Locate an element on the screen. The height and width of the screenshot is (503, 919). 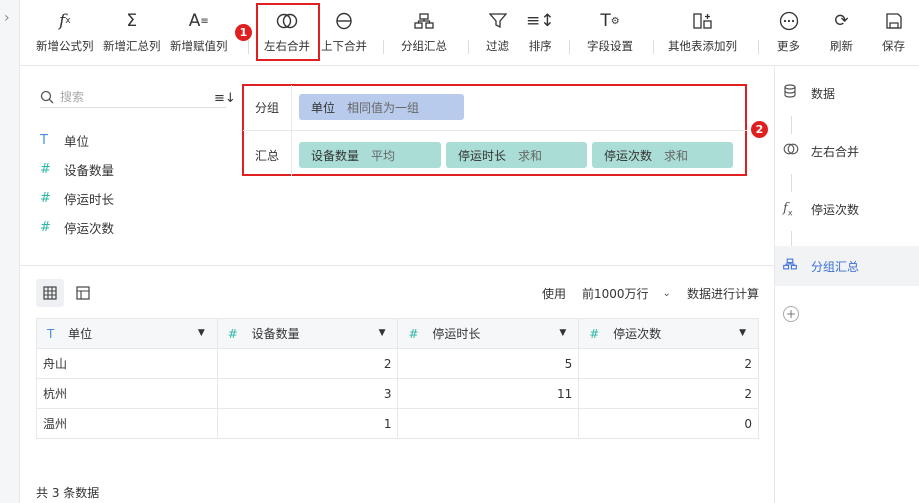
chevron-down-icon: ⌄ is located at coordinates (666, 293).